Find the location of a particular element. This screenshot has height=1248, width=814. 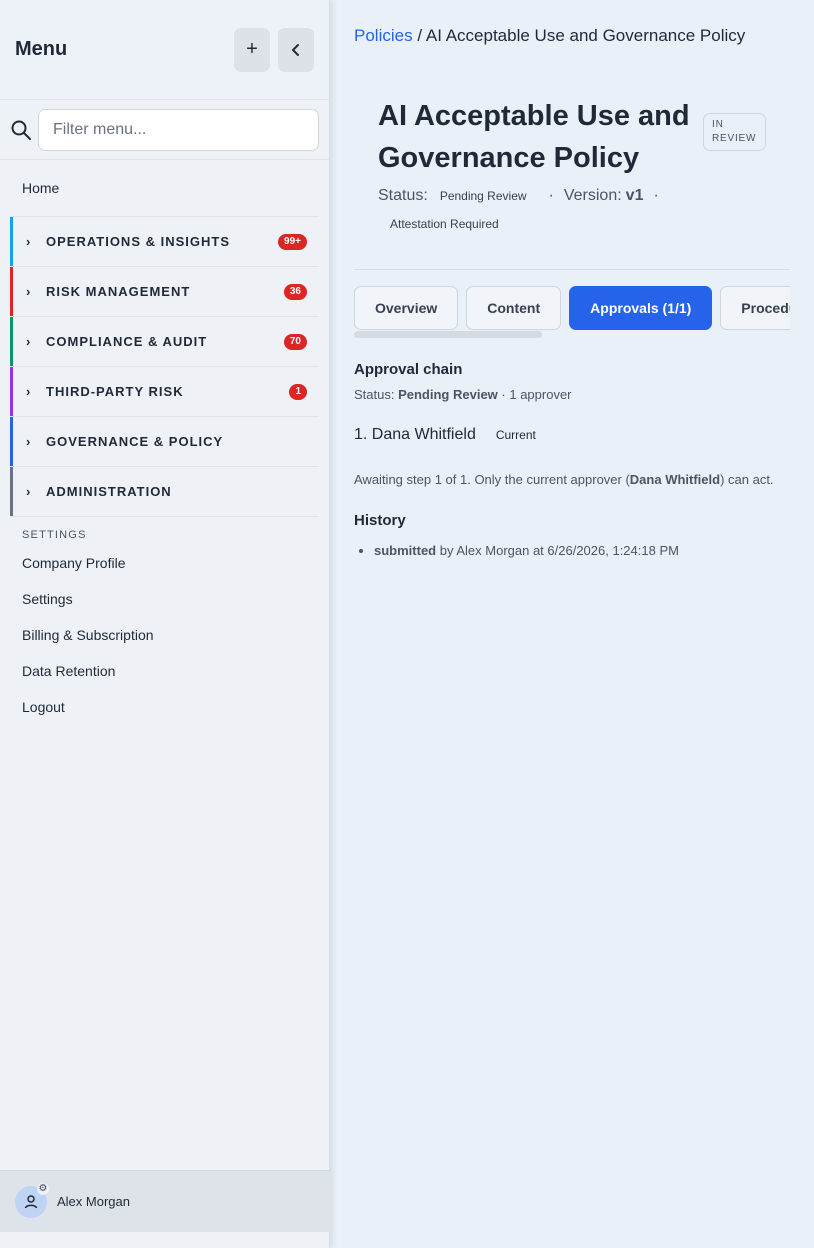

breadcrumb-policies-link: Policies is located at coordinates (383, 35).